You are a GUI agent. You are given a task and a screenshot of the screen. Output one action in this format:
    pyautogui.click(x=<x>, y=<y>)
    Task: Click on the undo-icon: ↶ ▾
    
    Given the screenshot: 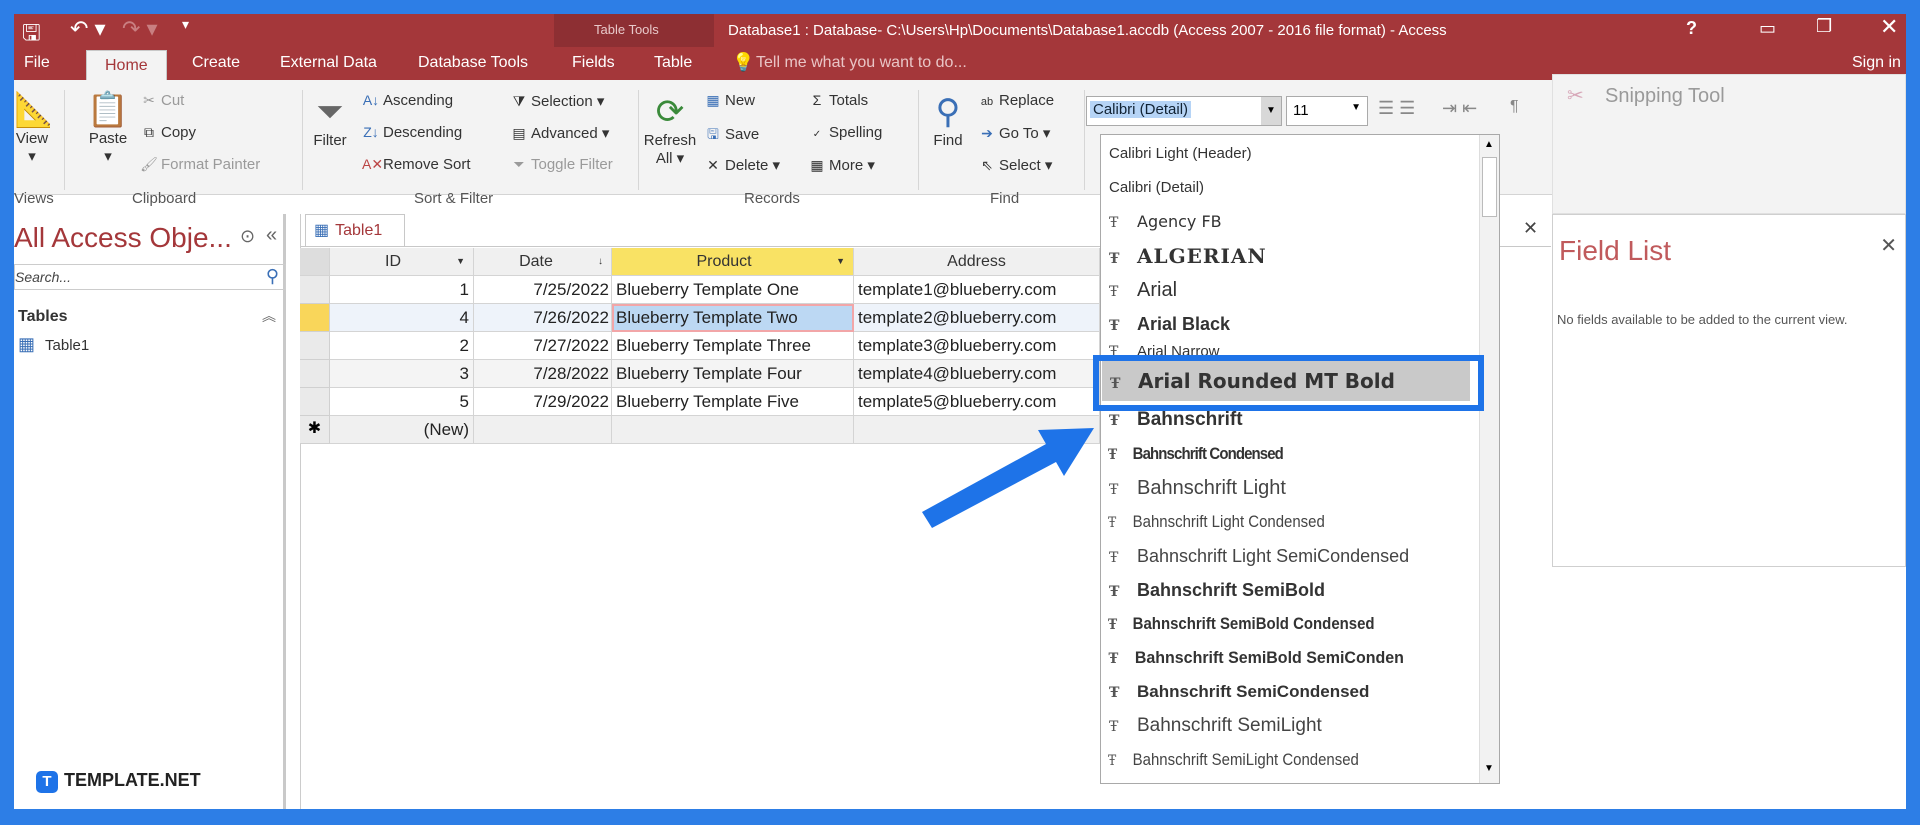 What is the action you would take?
    pyautogui.click(x=88, y=29)
    